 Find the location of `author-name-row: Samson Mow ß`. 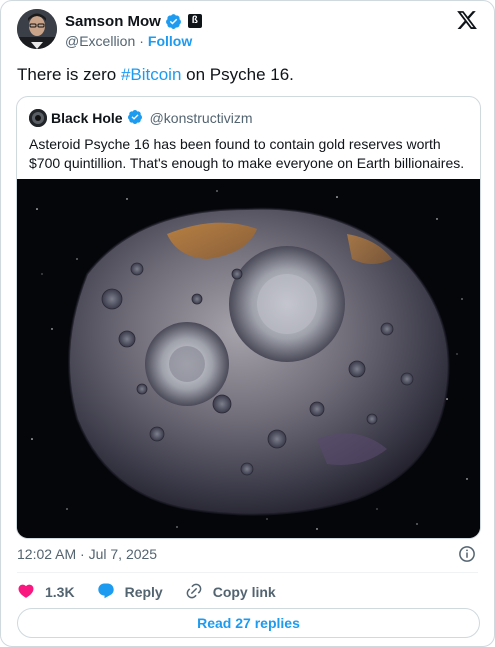

author-name-row: Samson Mow ß is located at coordinates (133, 21).